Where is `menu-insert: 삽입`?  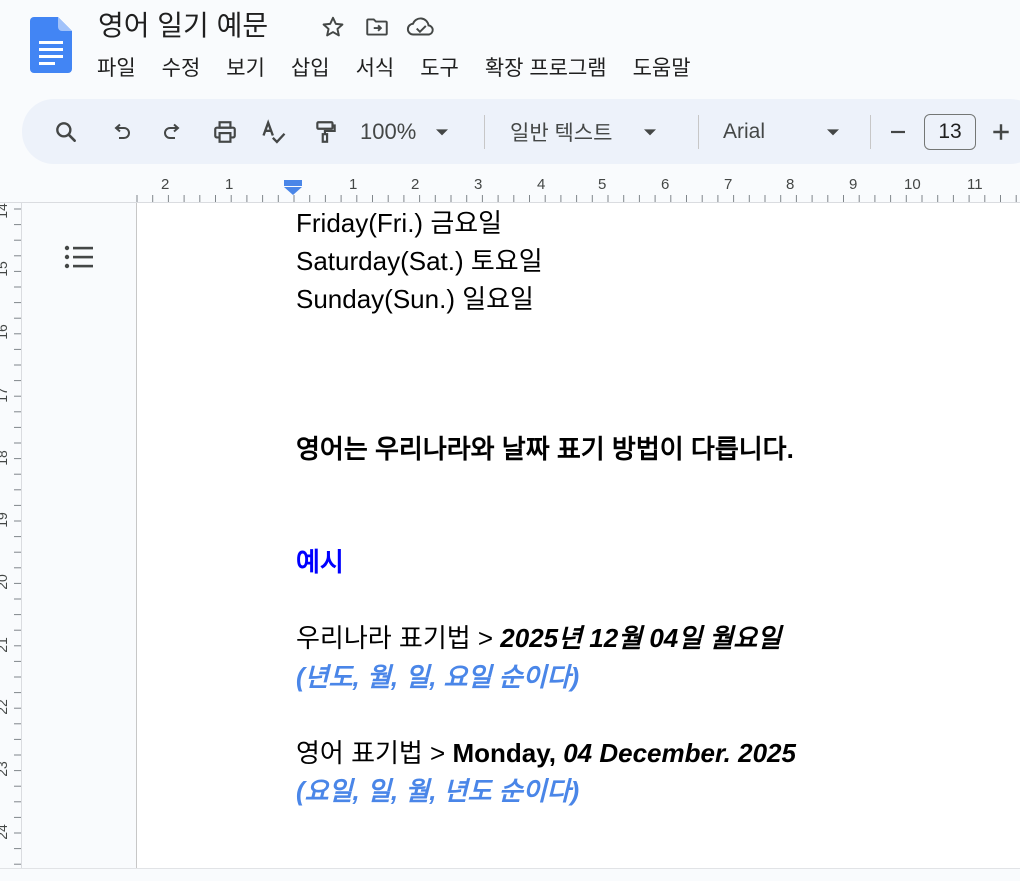 menu-insert: 삽입 is located at coordinates (310, 67).